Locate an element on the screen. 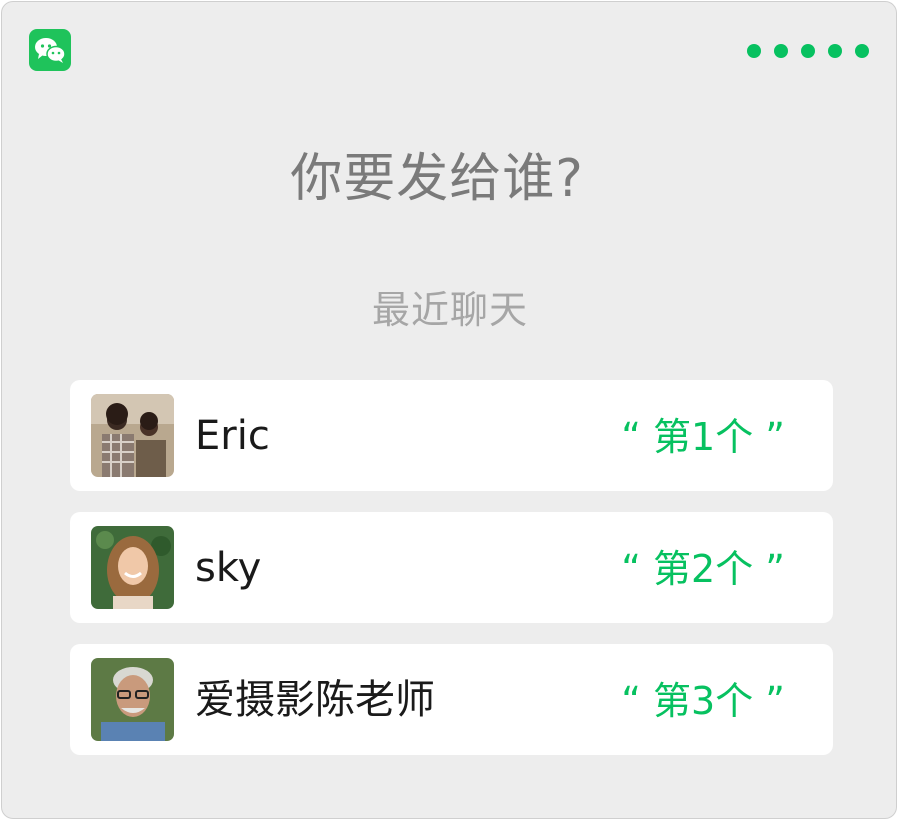  contact-name: 爱摄影陈老师 is located at coordinates (315, 700).